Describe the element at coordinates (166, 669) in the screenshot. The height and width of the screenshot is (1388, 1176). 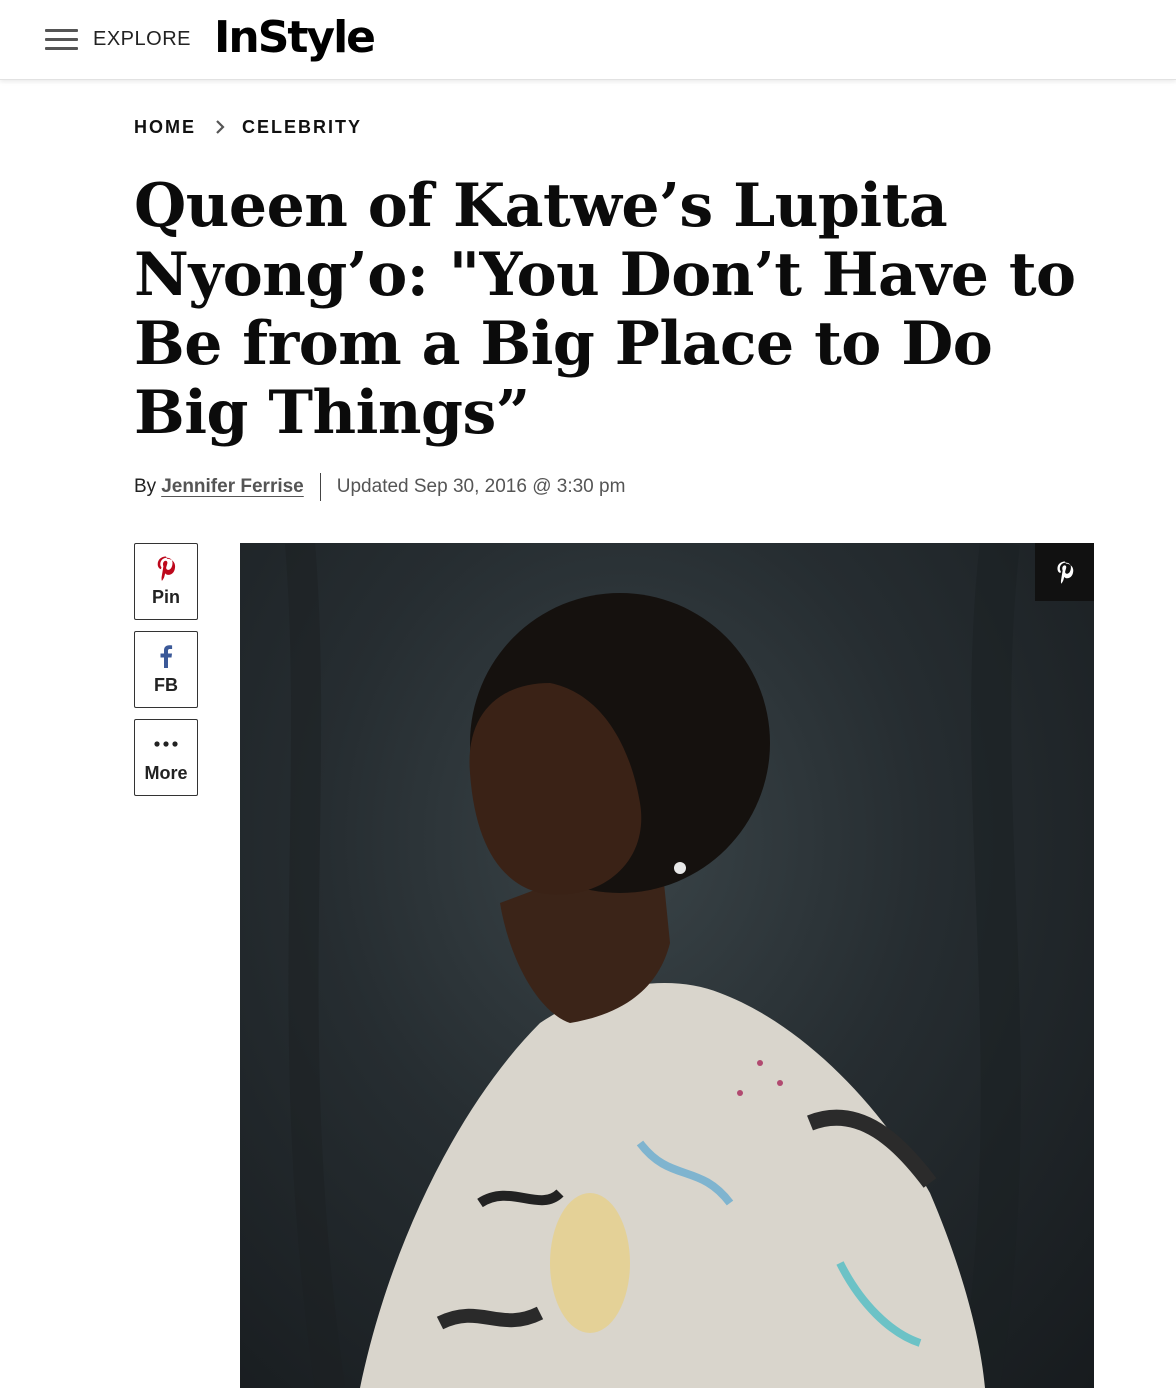
I see `facebook-share-button: FB` at that location.